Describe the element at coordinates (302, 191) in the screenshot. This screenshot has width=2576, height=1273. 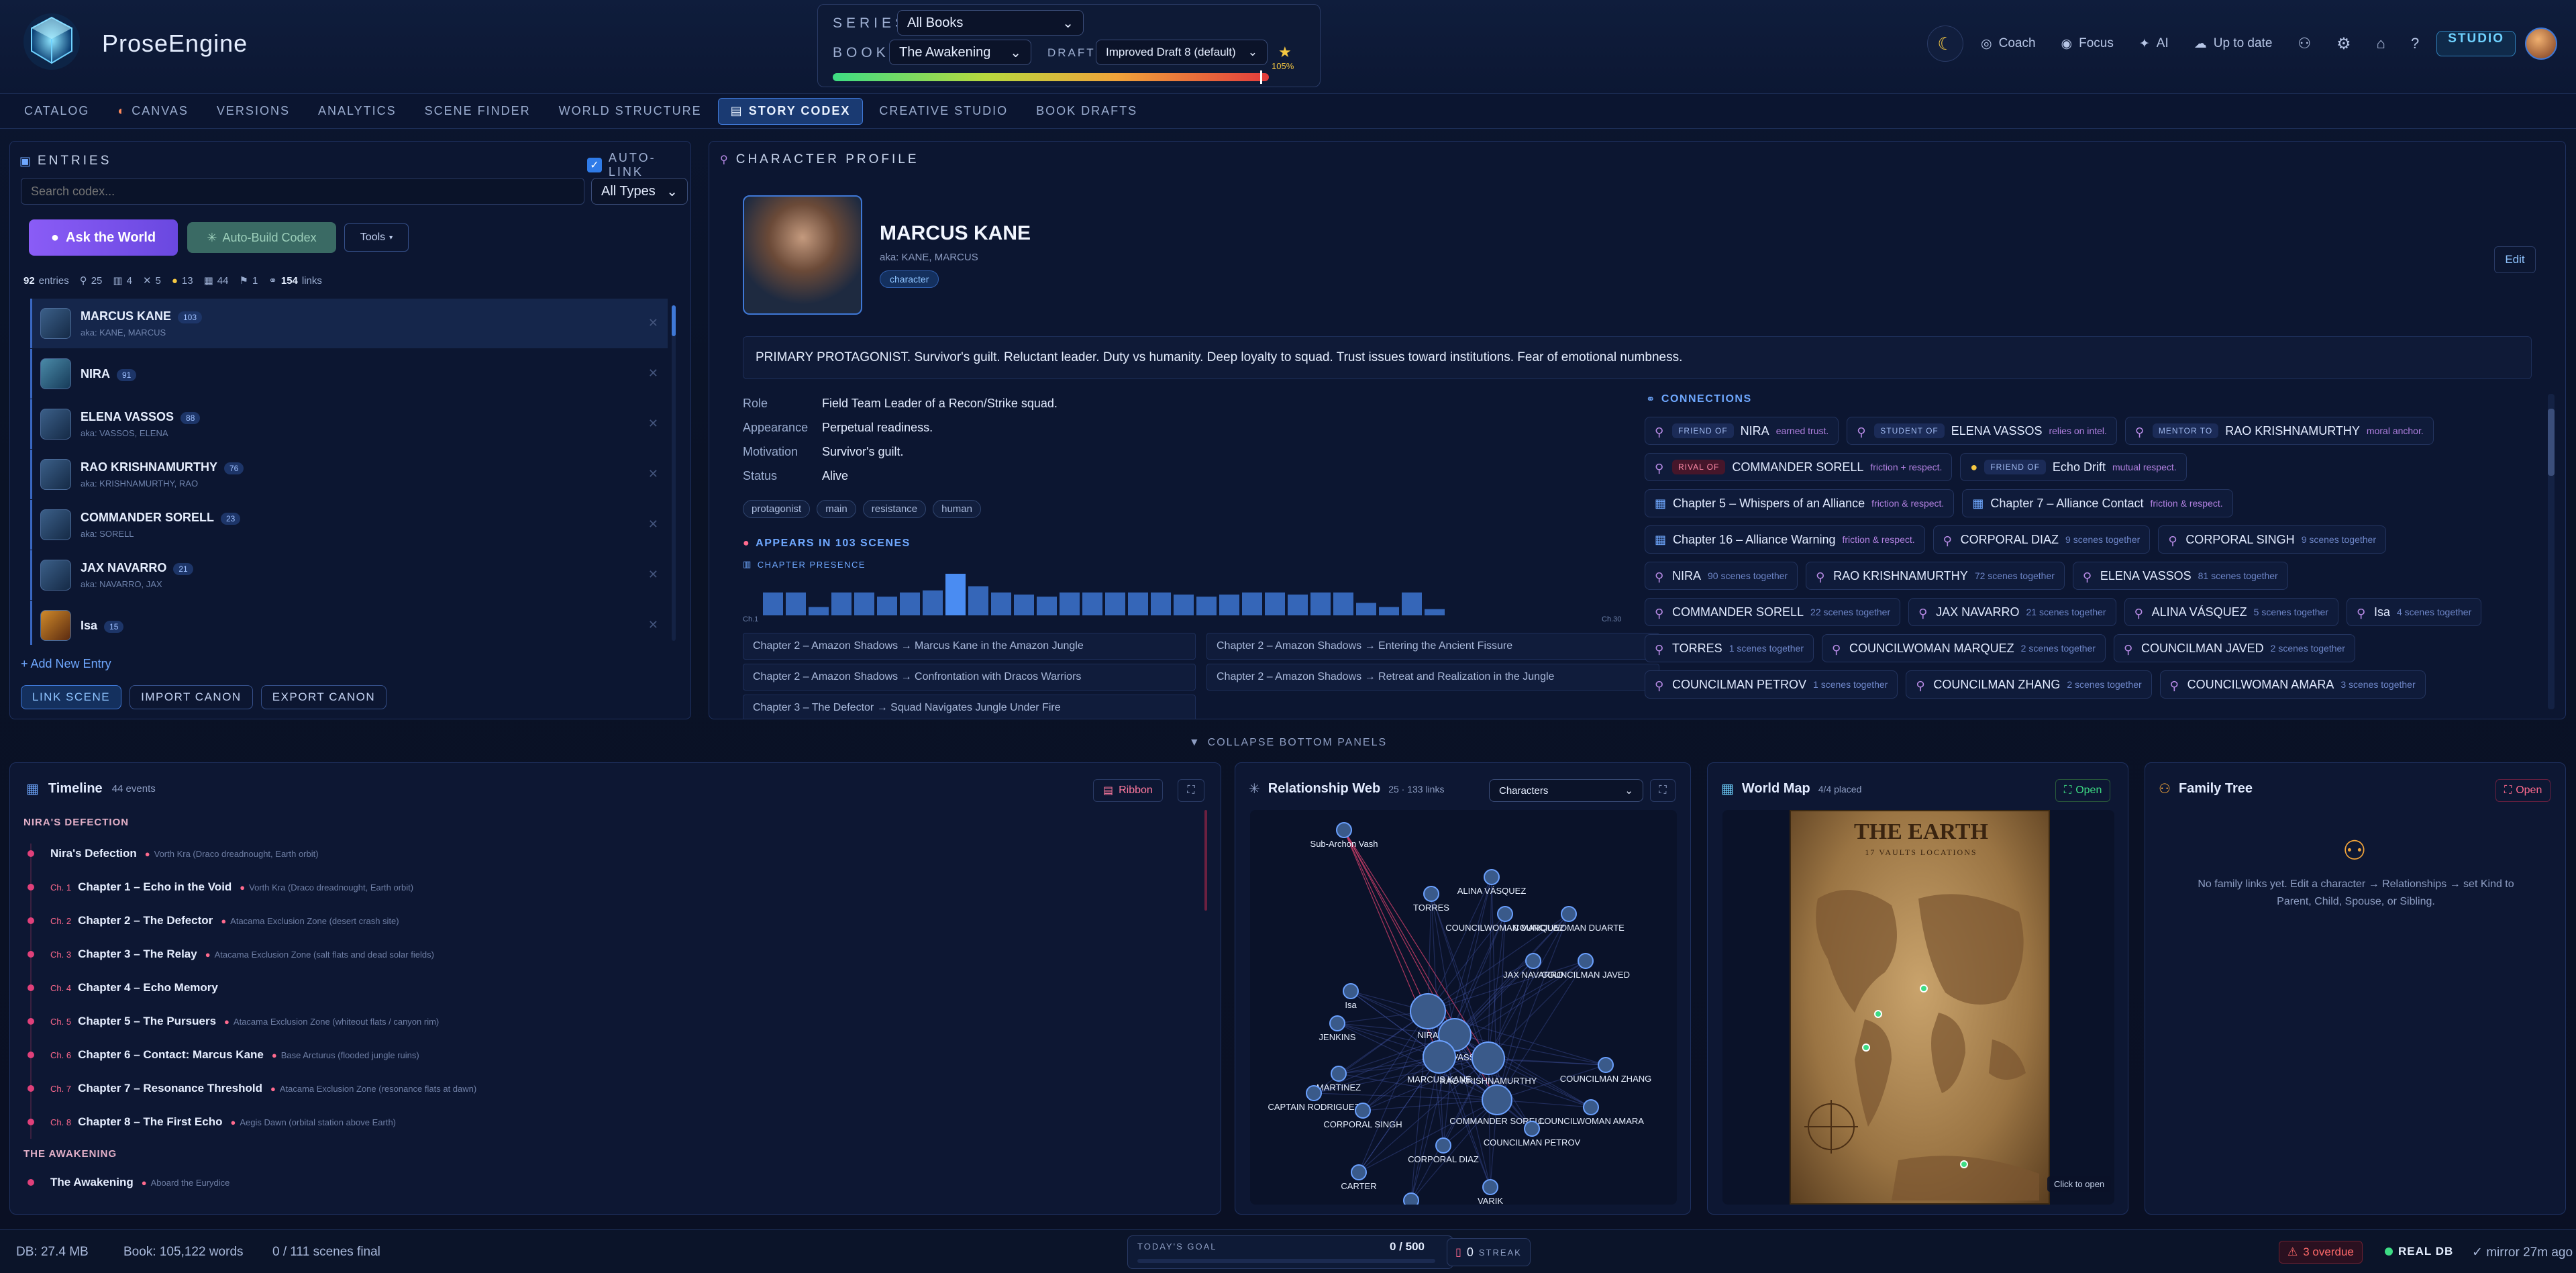
I see `codex-search-input` at that location.